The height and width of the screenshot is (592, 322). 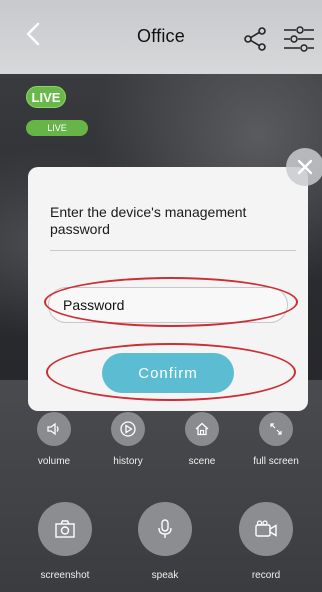 I want to click on volume-button, so click(x=54, y=429).